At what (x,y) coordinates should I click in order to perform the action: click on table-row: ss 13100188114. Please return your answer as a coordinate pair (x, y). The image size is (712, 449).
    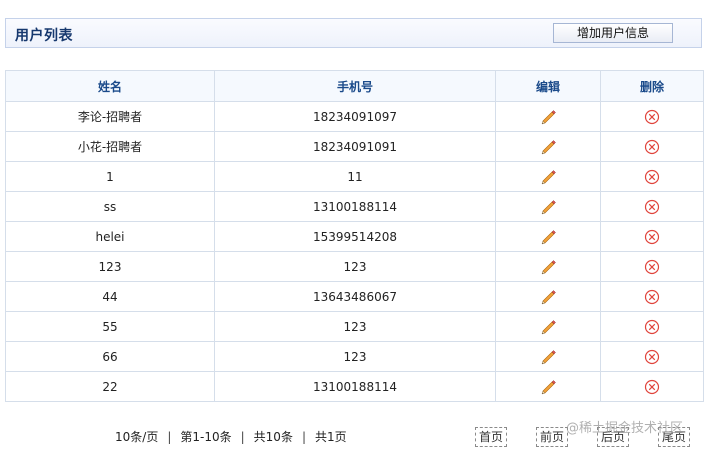
    Looking at the image, I should click on (354, 206).